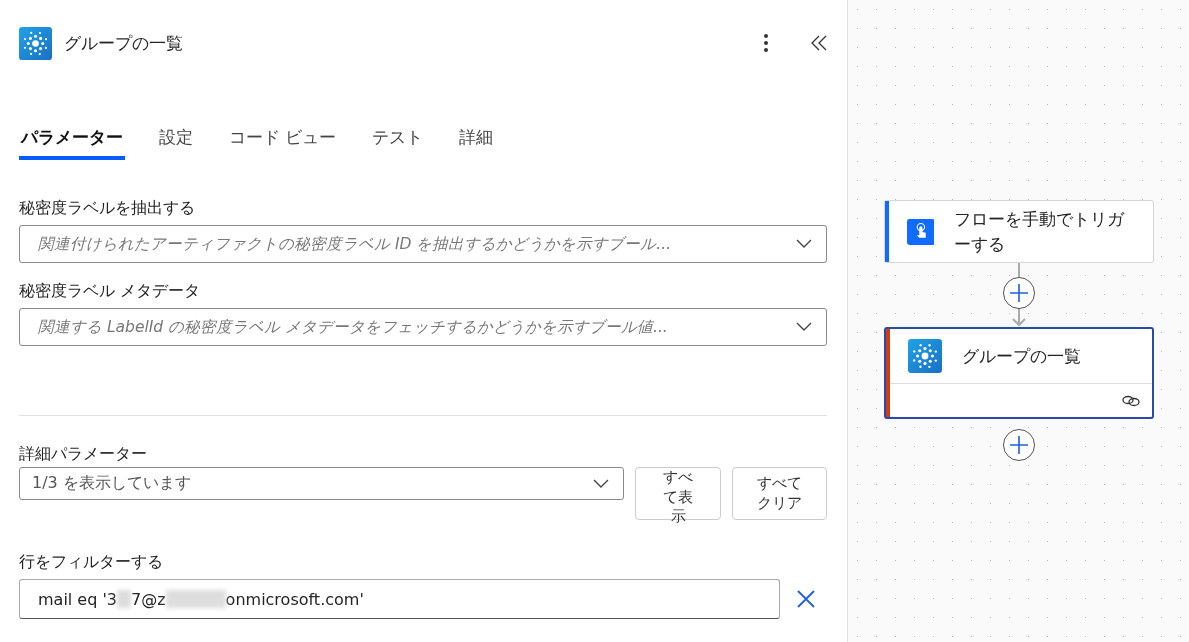 This screenshot has height=642, width=1189. I want to click on action-button: すべてクリア, so click(779, 493).